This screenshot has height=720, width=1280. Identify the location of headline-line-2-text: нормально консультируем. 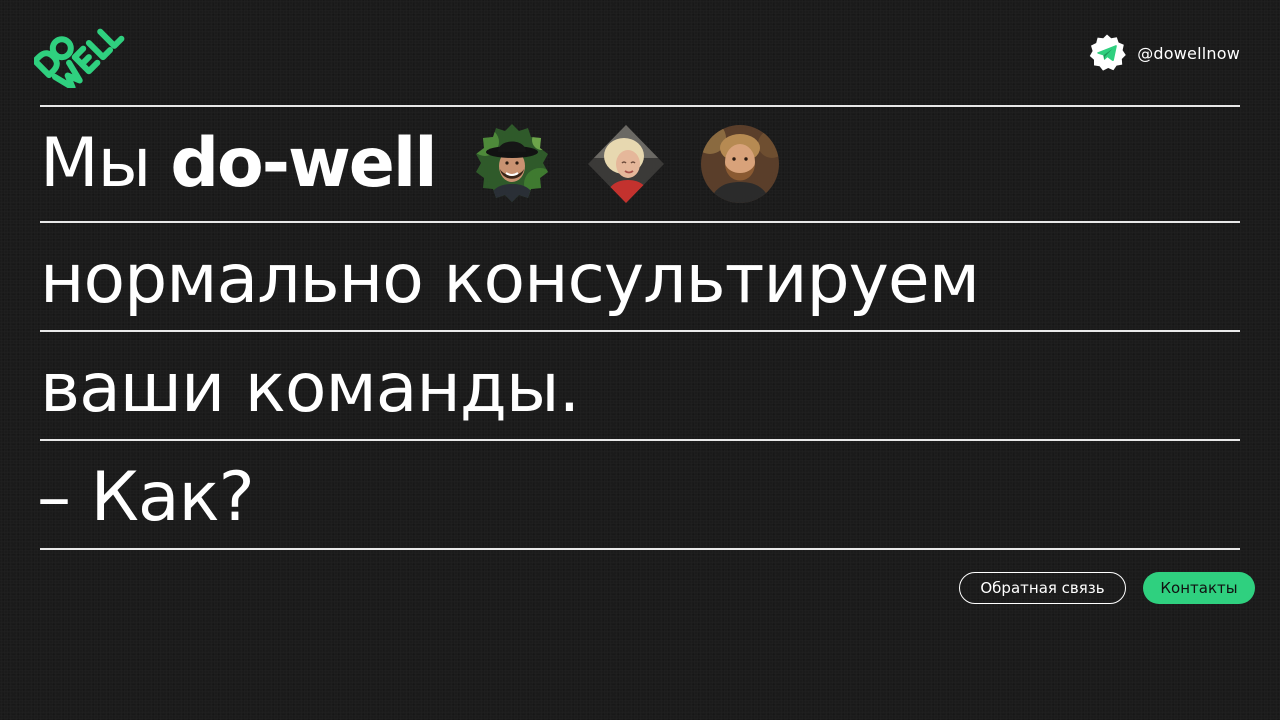
(510, 279).